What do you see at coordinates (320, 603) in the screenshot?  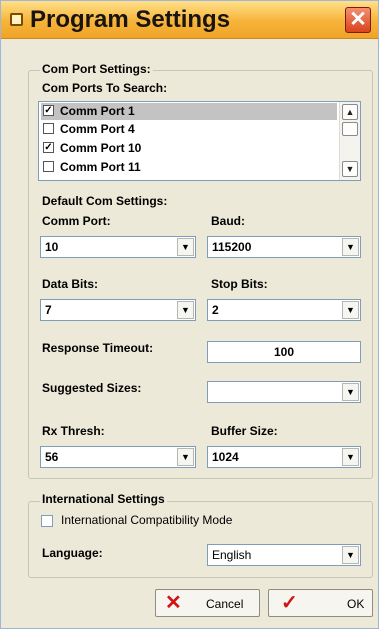 I see `ok-button: ✓ OK` at bounding box center [320, 603].